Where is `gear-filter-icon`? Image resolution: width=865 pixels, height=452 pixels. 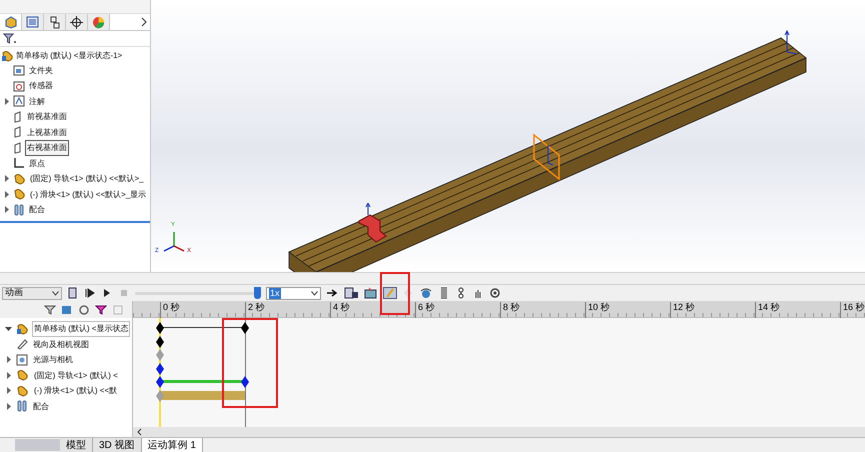
gear-filter-icon is located at coordinates (84, 310).